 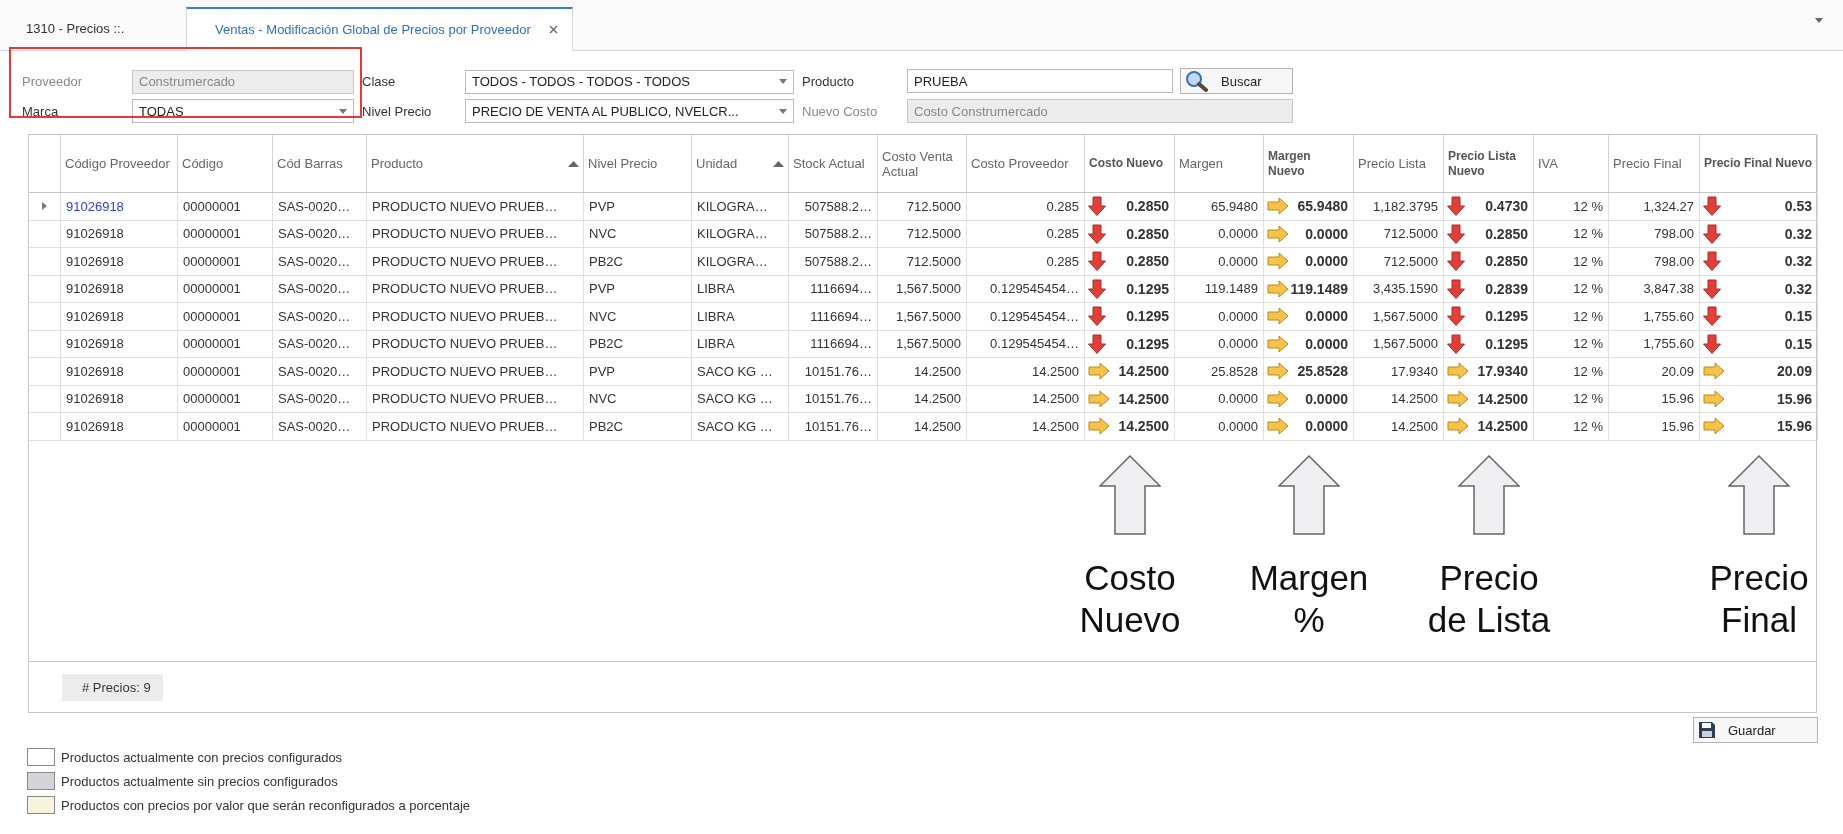 What do you see at coordinates (1026, 163) in the screenshot?
I see `column-header: Costo Proveedor` at bounding box center [1026, 163].